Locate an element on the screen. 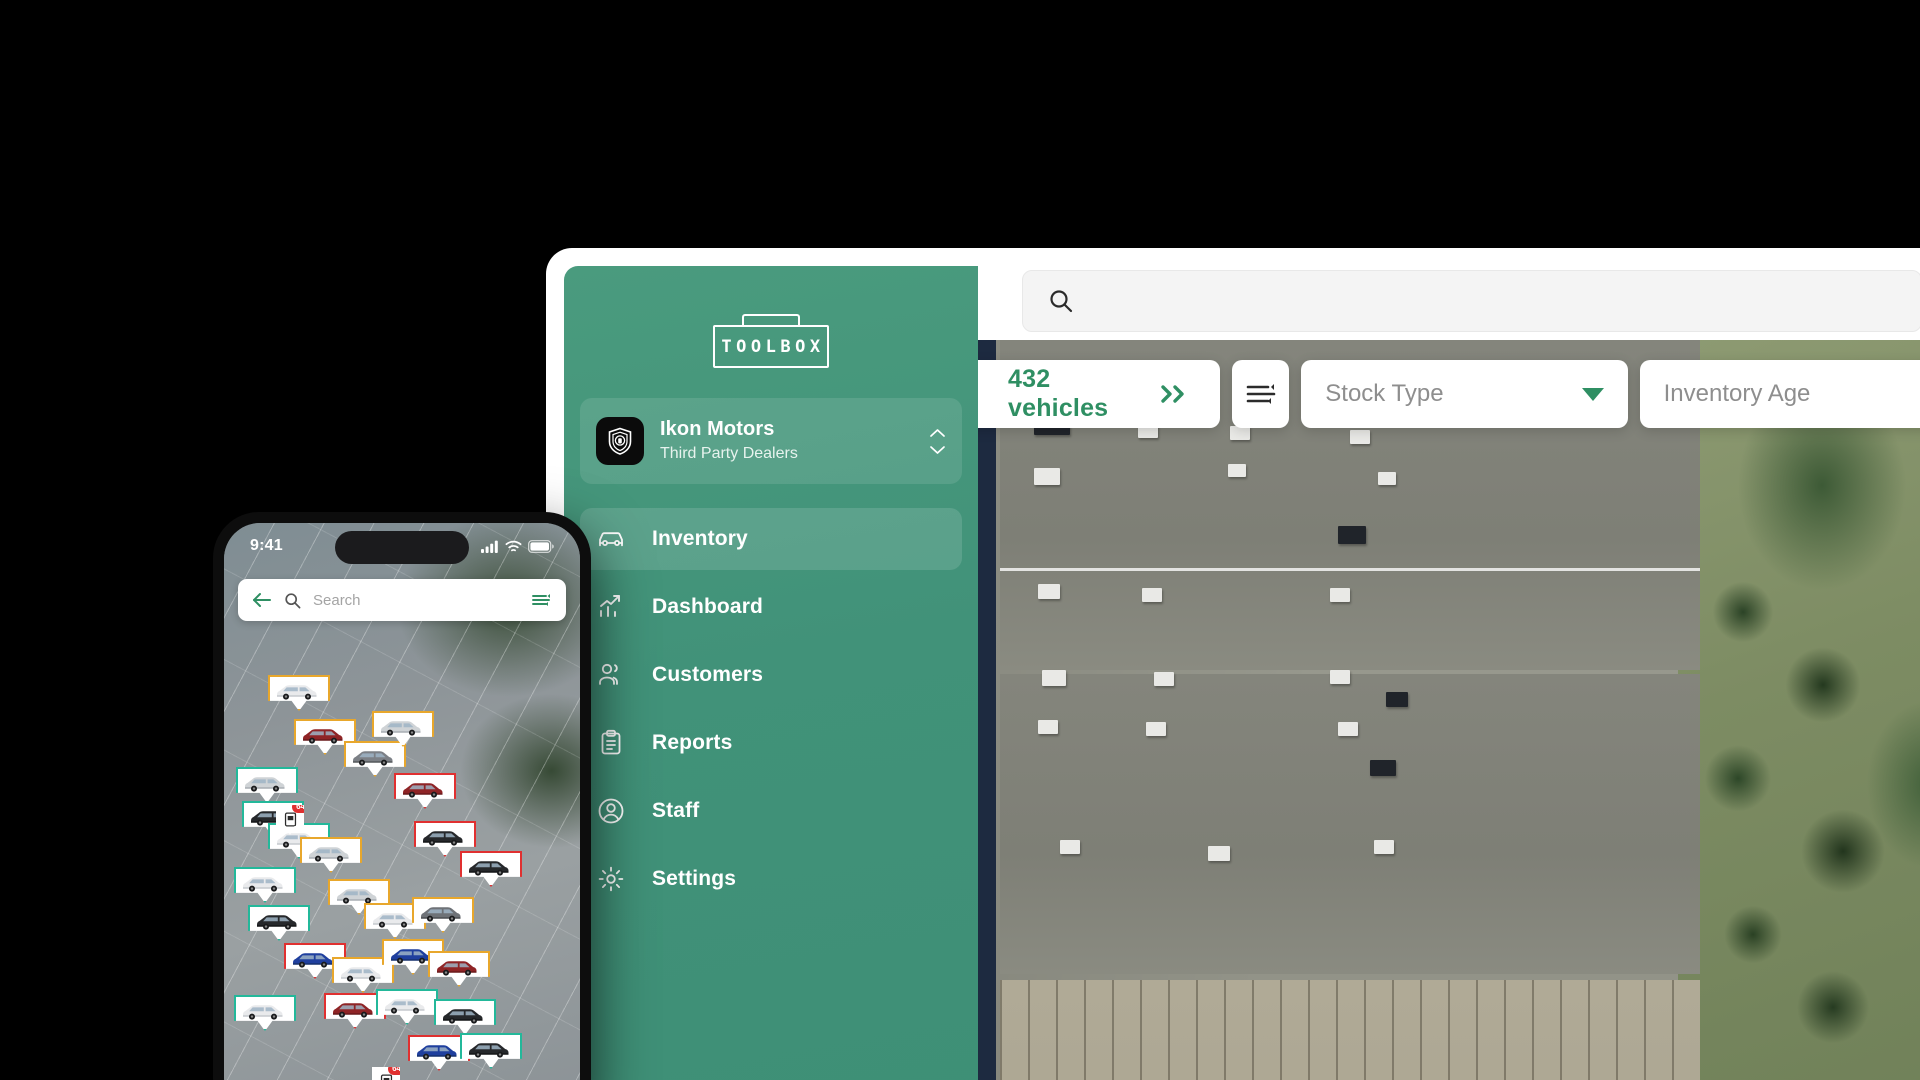 This screenshot has height=1080, width=1920. phone-search-placeholder: Search is located at coordinates (337, 600).